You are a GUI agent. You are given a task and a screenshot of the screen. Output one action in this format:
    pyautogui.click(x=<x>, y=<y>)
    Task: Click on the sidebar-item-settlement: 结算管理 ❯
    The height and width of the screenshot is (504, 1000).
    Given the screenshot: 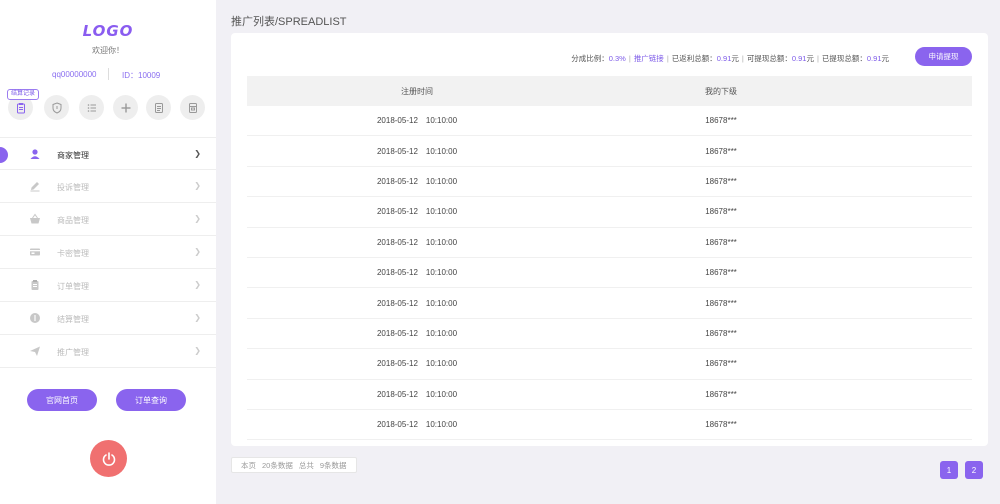 What is the action you would take?
    pyautogui.click(x=108, y=318)
    